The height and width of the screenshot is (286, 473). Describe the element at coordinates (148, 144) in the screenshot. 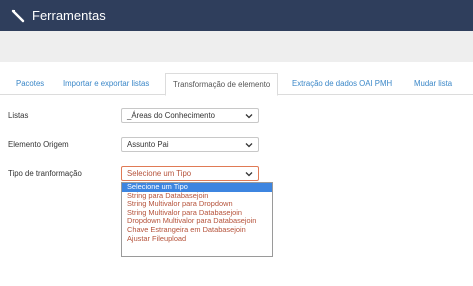

I see `elemento-origem-select-value: Assunto Pai` at that location.